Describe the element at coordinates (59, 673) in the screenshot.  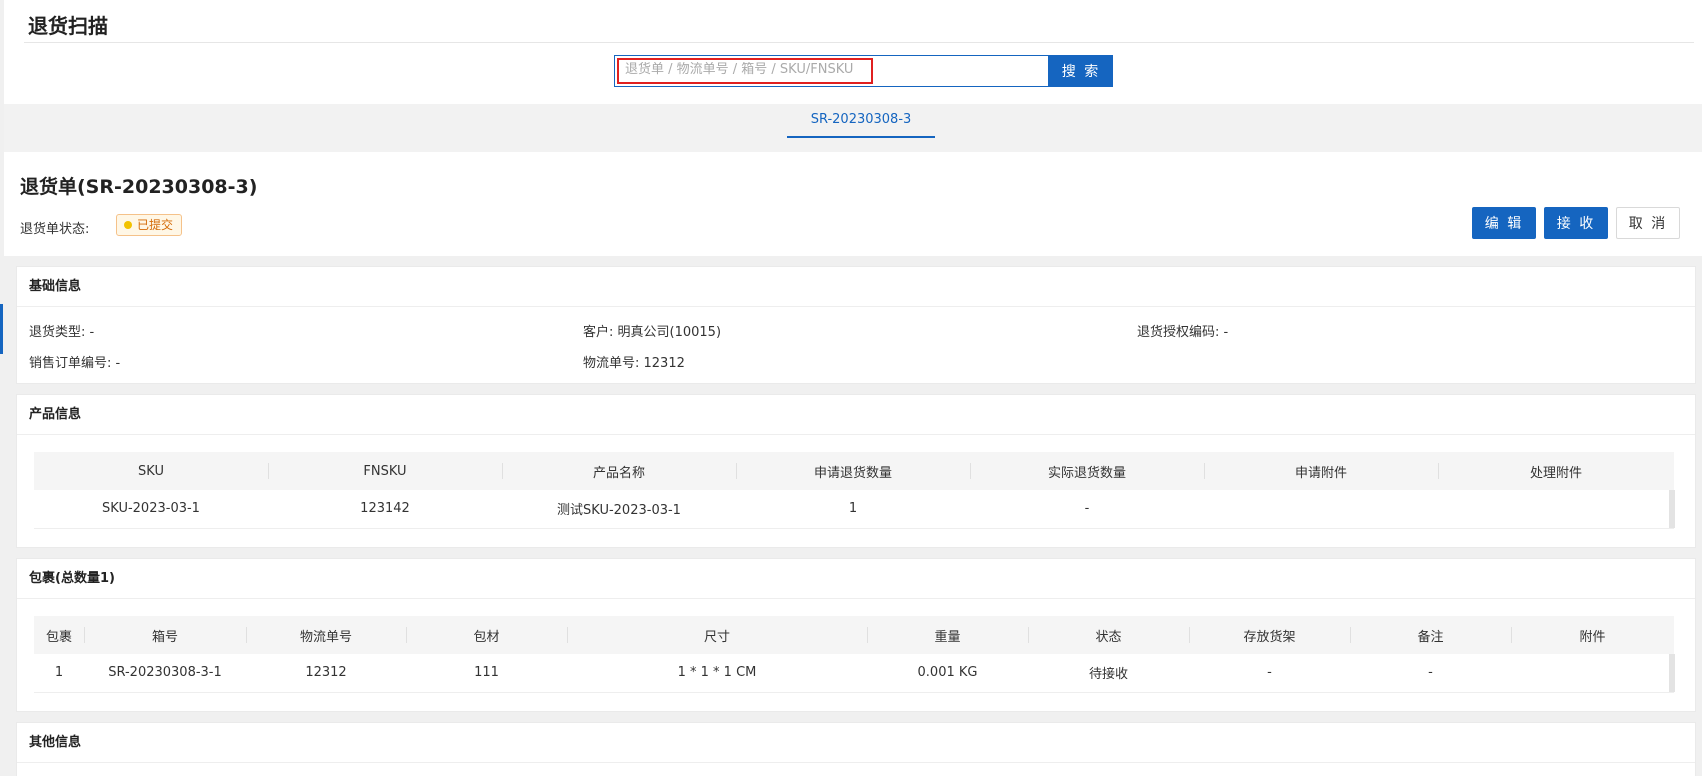
I see `cell-package: 1` at that location.